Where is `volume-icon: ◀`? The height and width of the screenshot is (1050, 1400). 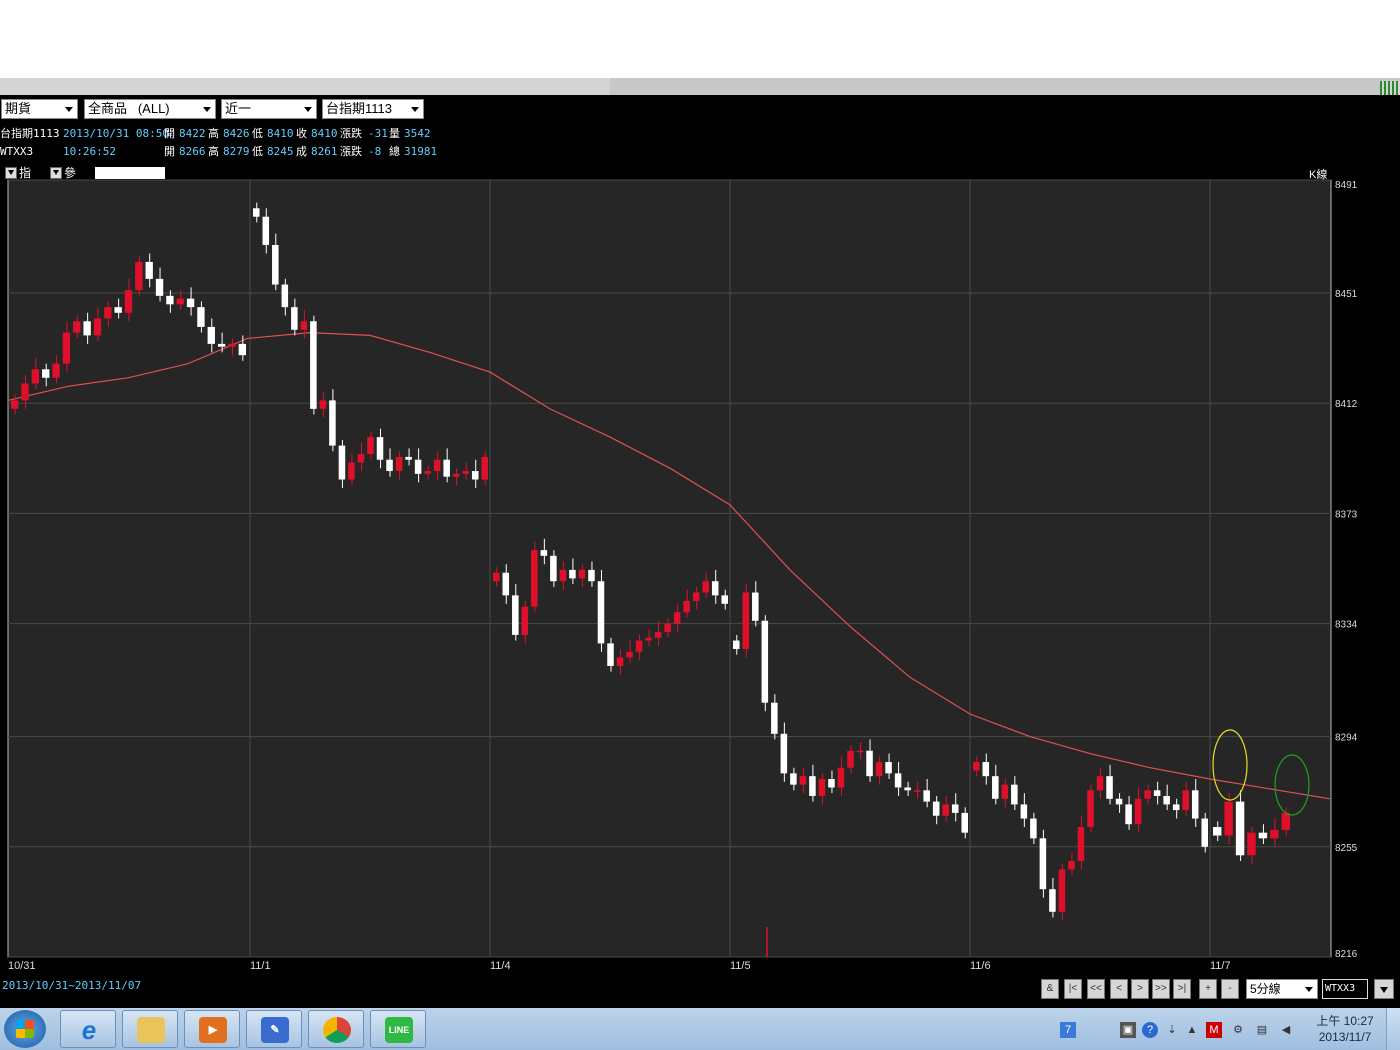 volume-icon: ◀ is located at coordinates (1286, 1030).